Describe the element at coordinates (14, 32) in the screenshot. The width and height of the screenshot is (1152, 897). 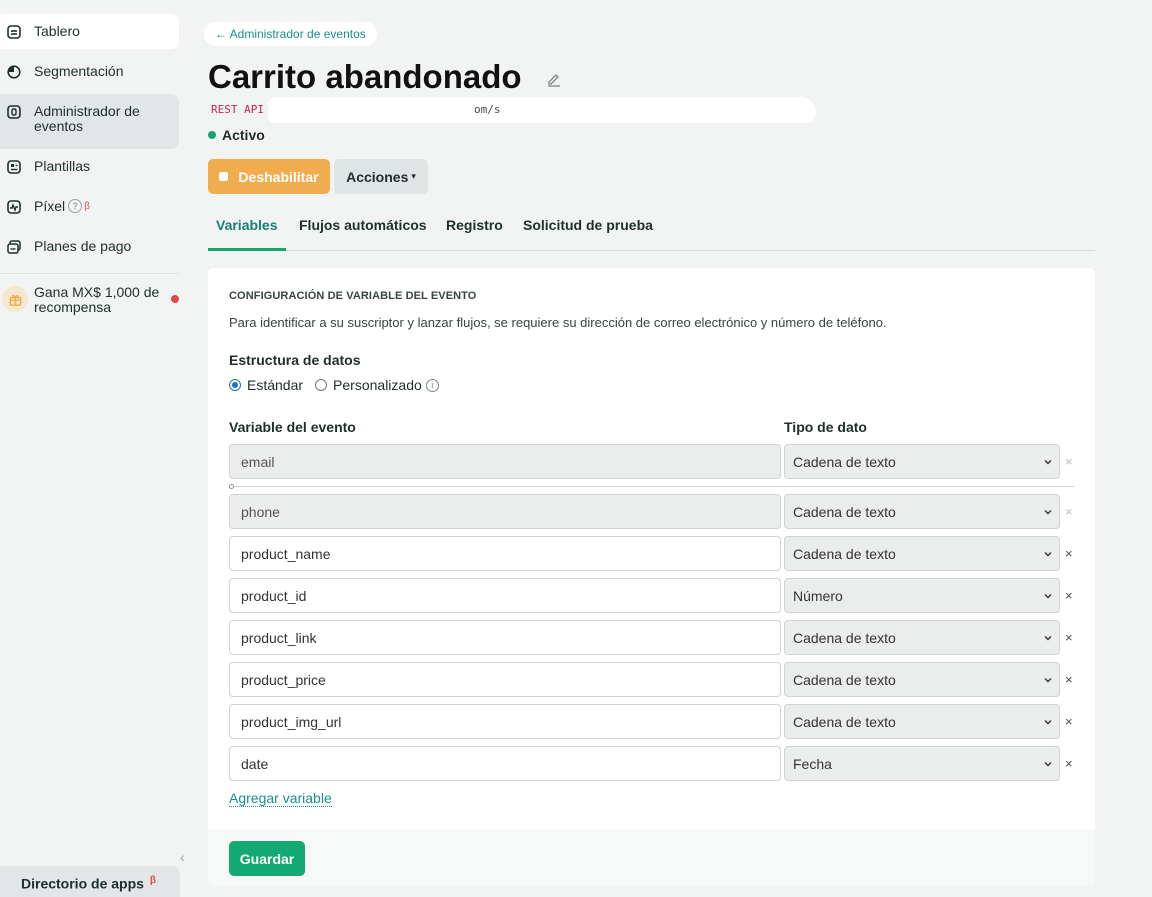
I see `dashboard-icon` at that location.